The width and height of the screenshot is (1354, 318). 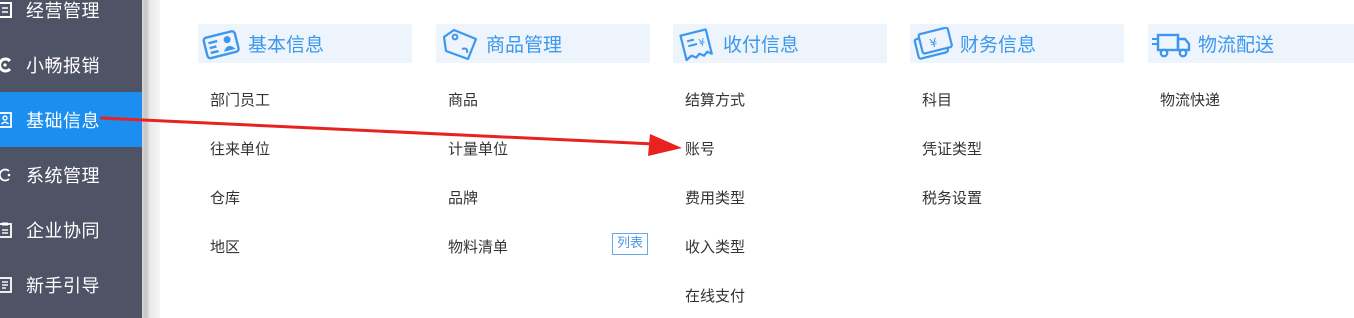 What do you see at coordinates (6, 9) in the screenshot?
I see `document-icon` at bounding box center [6, 9].